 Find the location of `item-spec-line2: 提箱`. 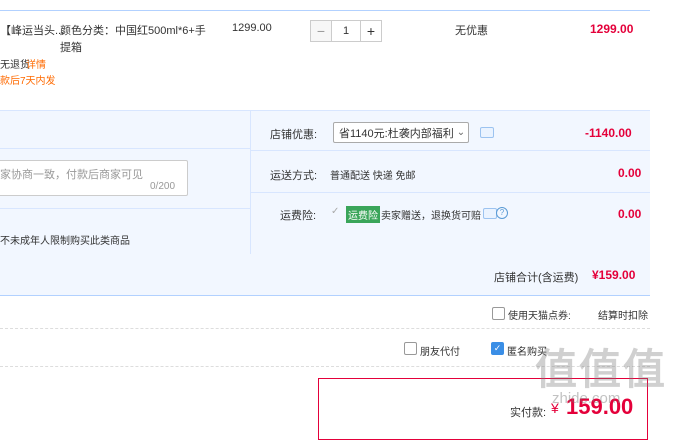

item-spec-line2: 提箱 is located at coordinates (71, 48).